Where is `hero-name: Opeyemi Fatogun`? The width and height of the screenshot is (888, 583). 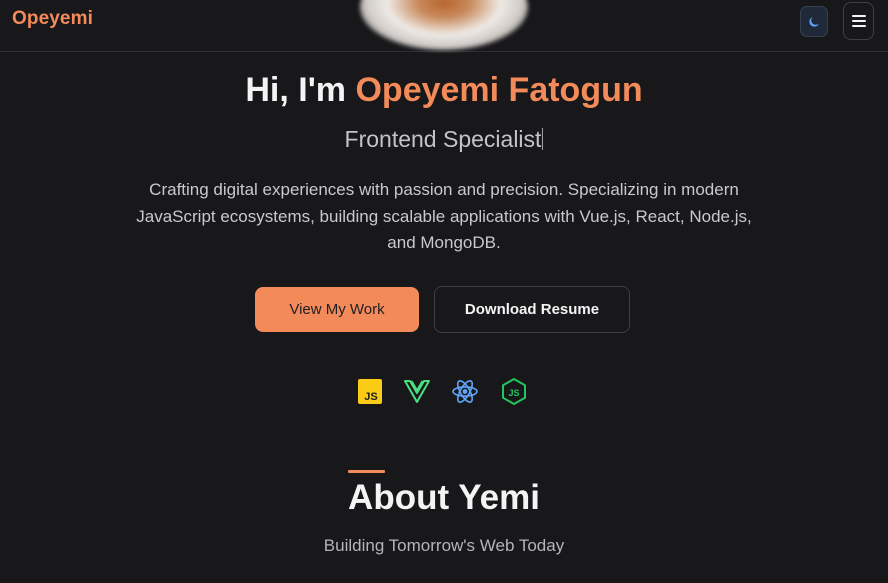
hero-name: Opeyemi Fatogun is located at coordinates (499, 90).